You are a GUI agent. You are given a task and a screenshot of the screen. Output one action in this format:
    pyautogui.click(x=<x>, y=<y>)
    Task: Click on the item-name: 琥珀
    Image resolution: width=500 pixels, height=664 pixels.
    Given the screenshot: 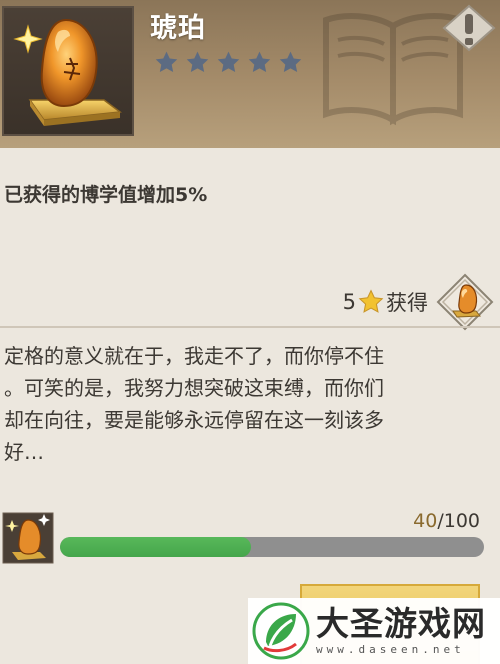 What is the action you would take?
    pyautogui.click(x=178, y=28)
    